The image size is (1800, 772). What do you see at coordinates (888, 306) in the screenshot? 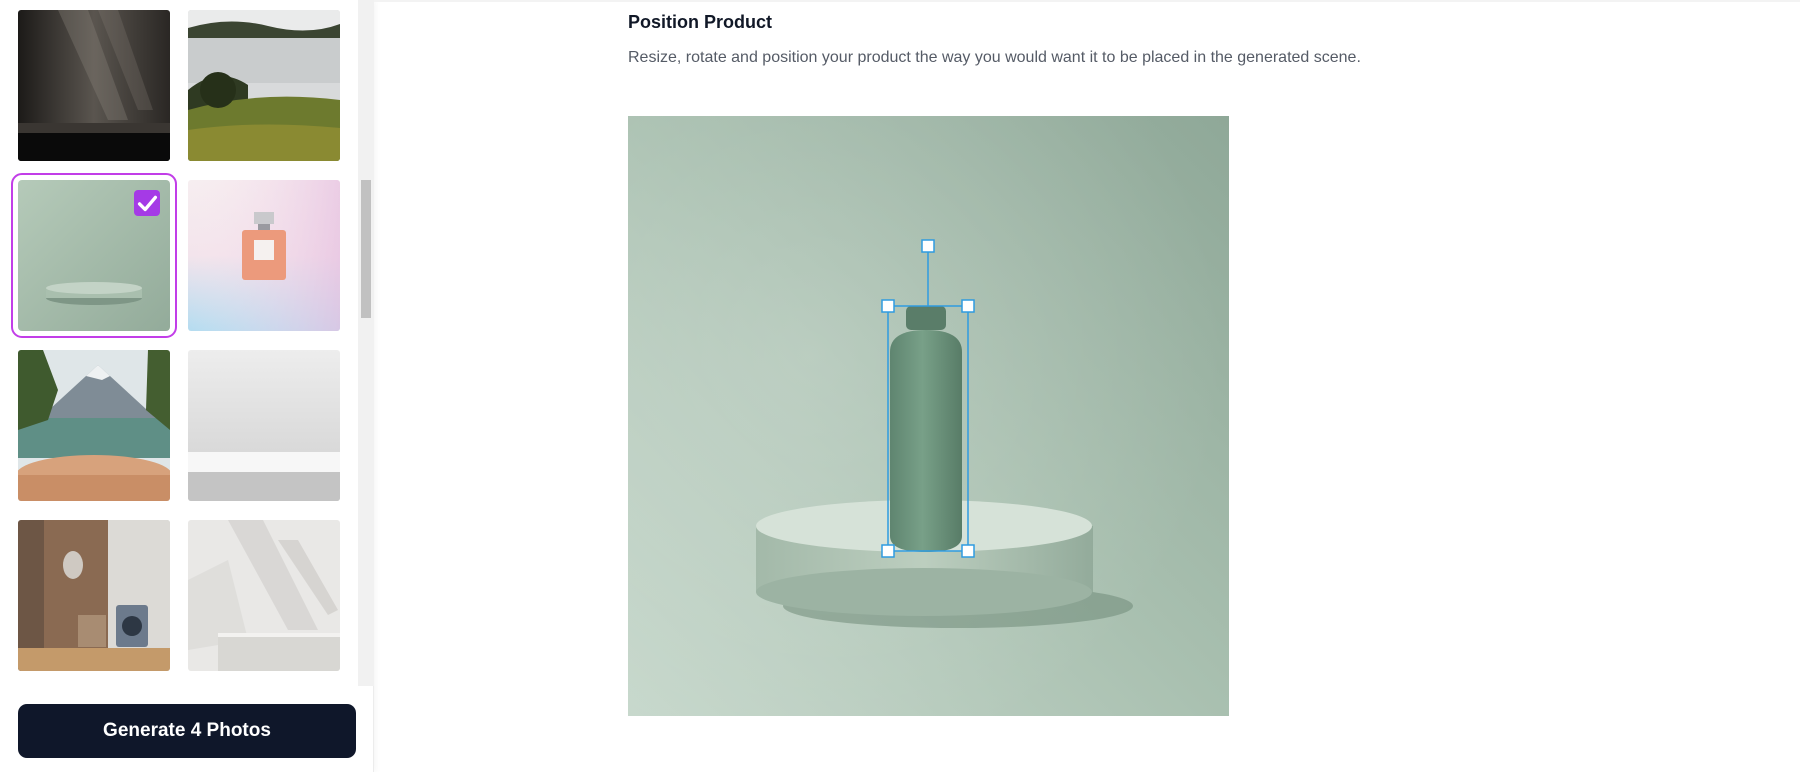
I see `resize-handle-top-left` at bounding box center [888, 306].